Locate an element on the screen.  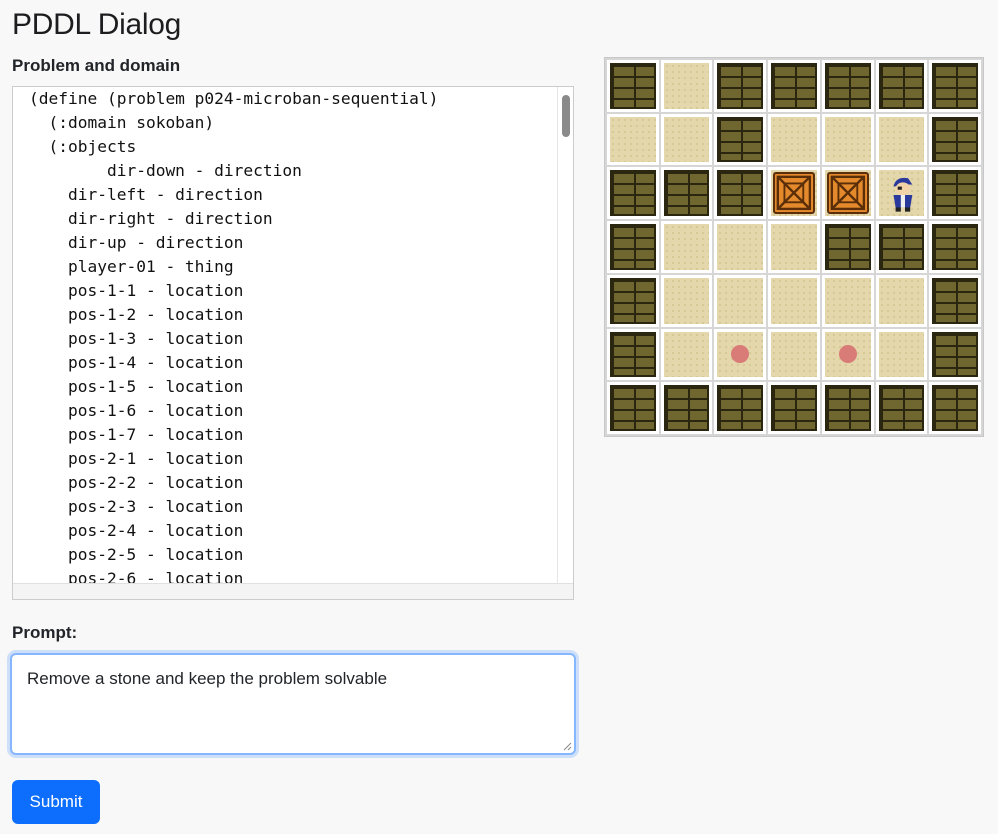
code-line: dir-up - direction is located at coordinates (136, 242).